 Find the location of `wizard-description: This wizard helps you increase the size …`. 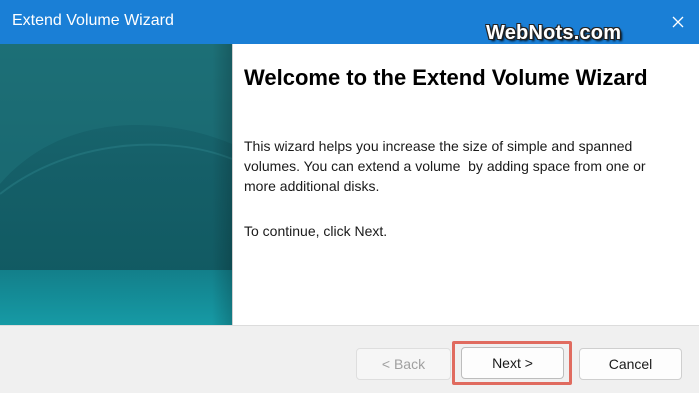

wizard-description: This wizard helps you increase the size … is located at coordinates (447, 166).